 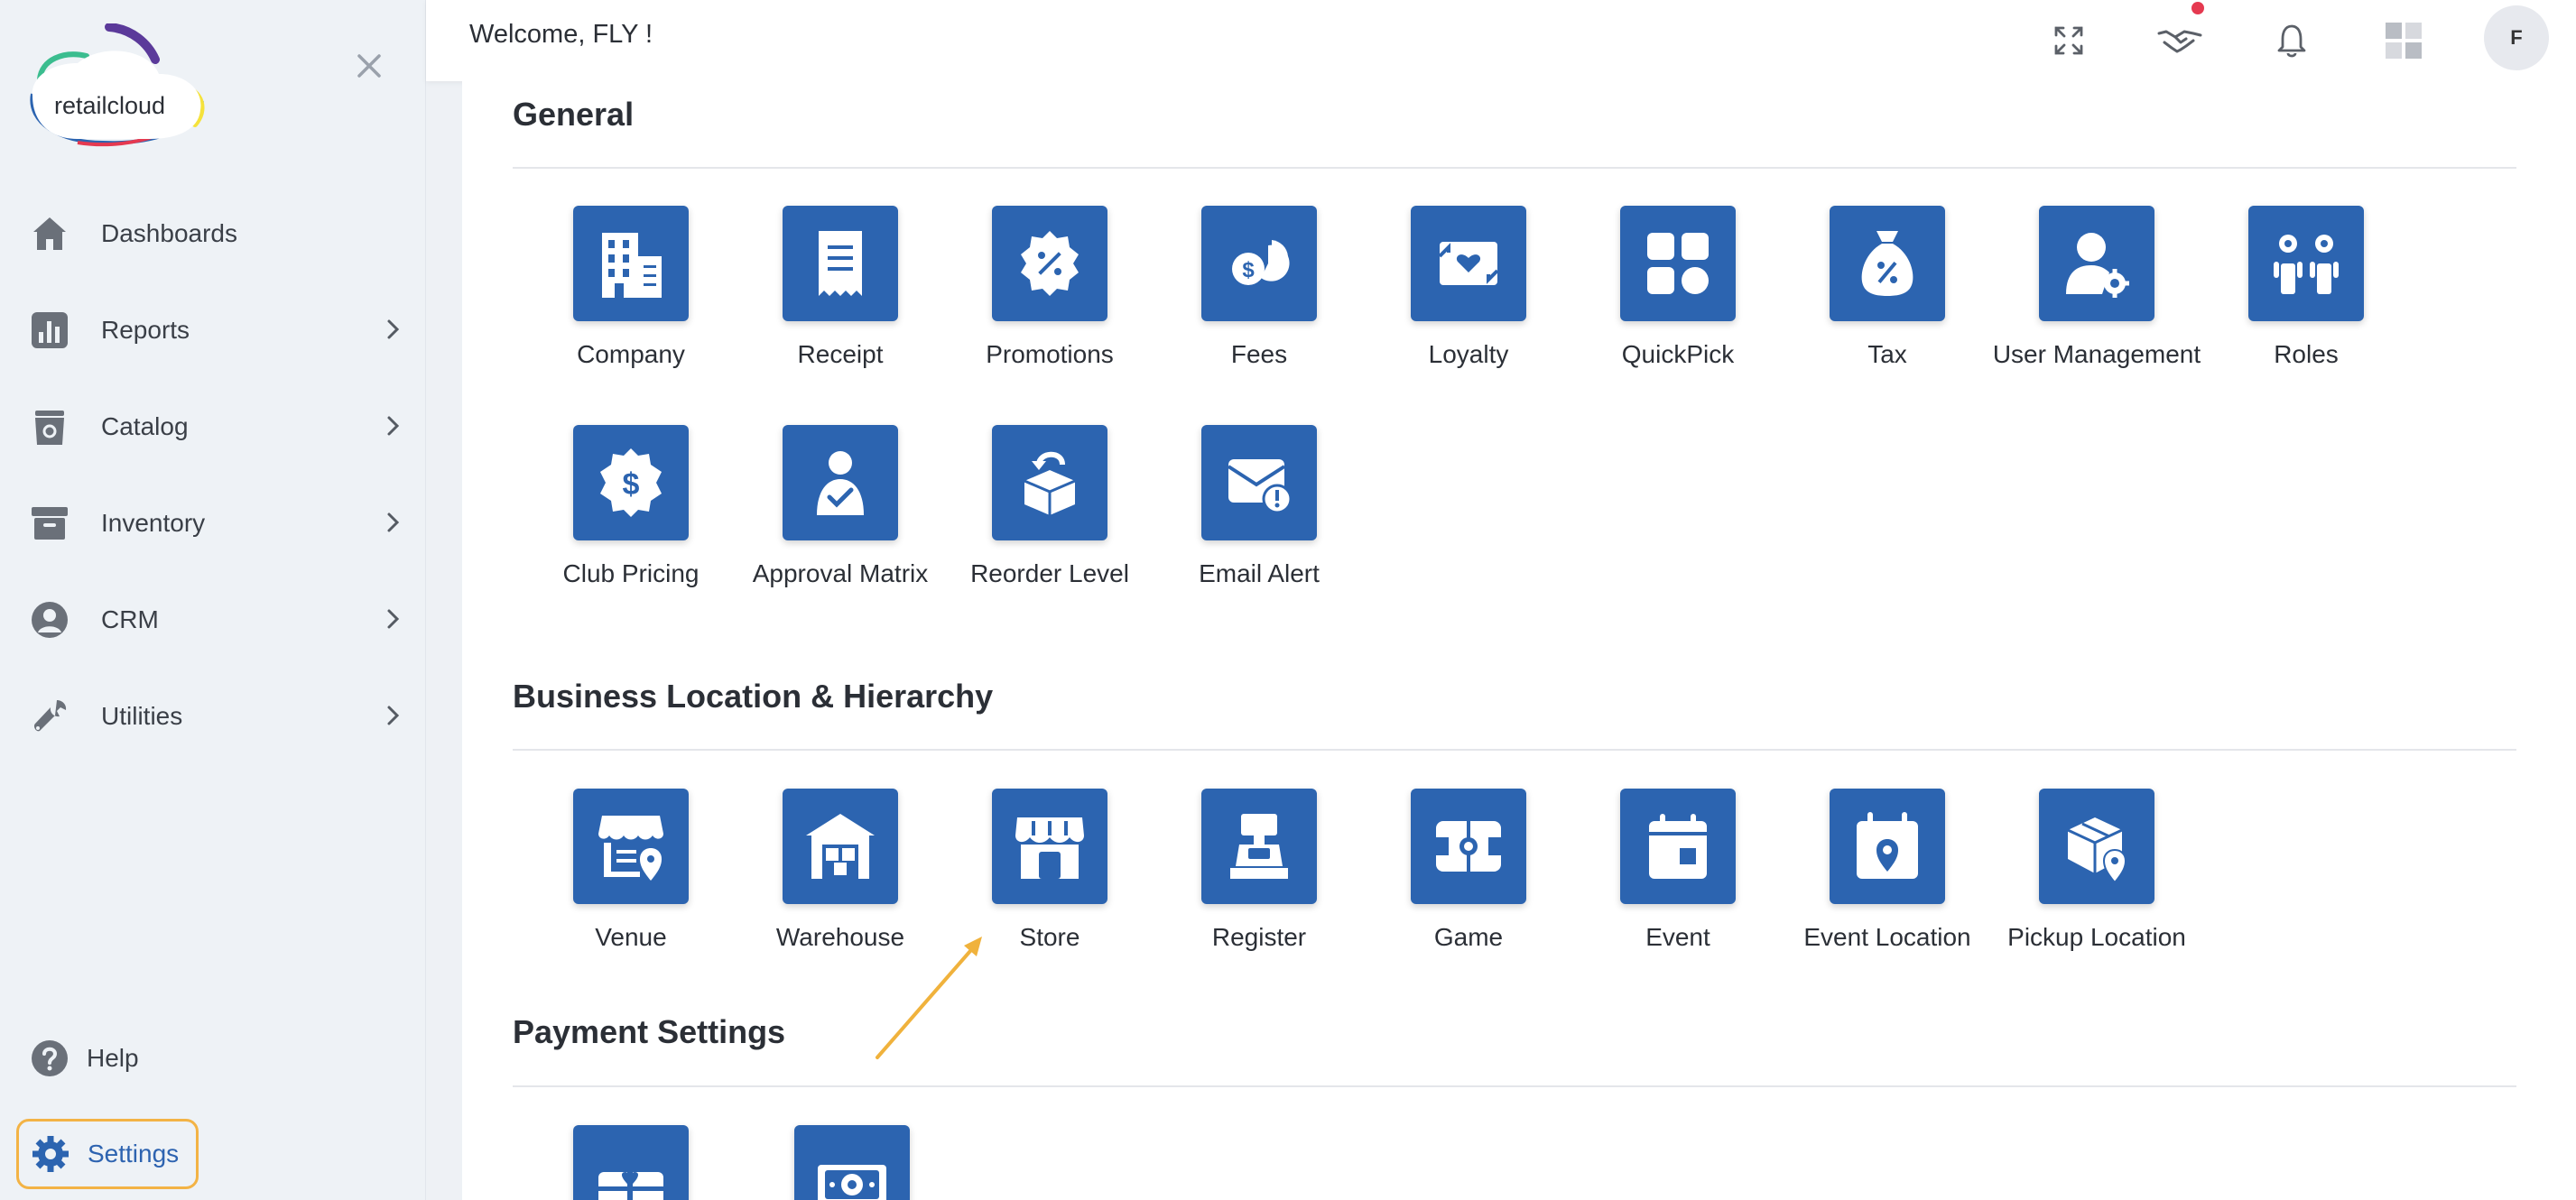 What do you see at coordinates (1468, 263) in the screenshot?
I see `loyalty-heart-icon` at bounding box center [1468, 263].